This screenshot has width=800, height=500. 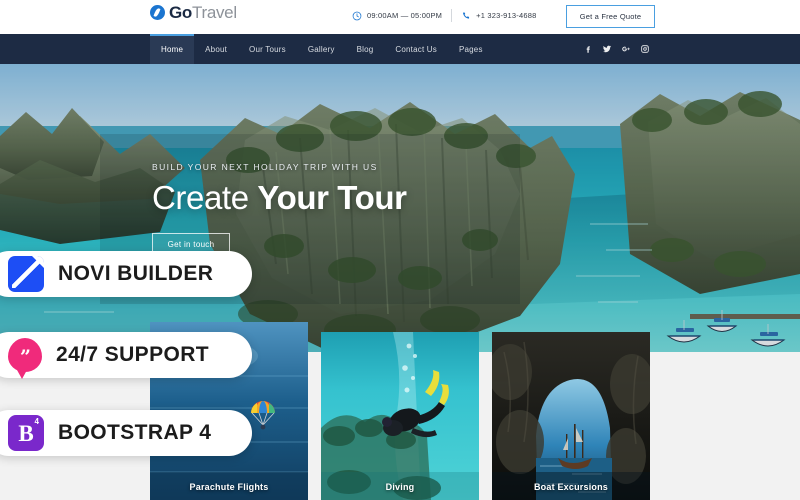 I want to click on working-hours-text: 09:00AM — 05:00PM, so click(x=405, y=15).